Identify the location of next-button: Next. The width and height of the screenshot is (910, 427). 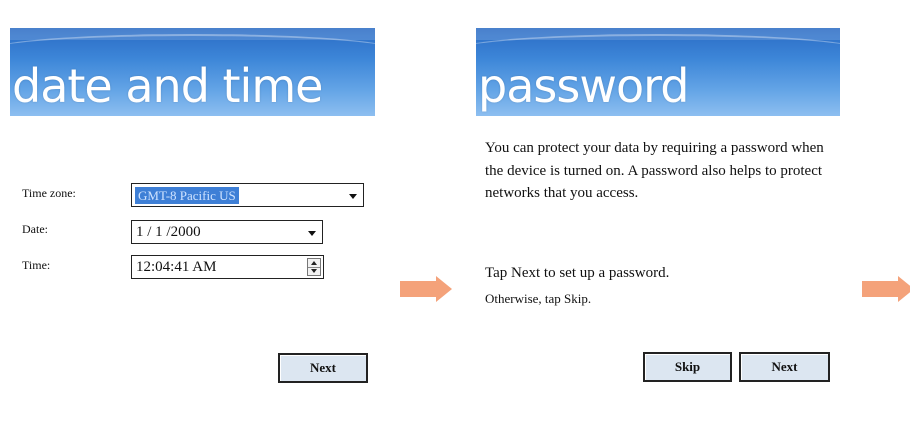
(784, 367).